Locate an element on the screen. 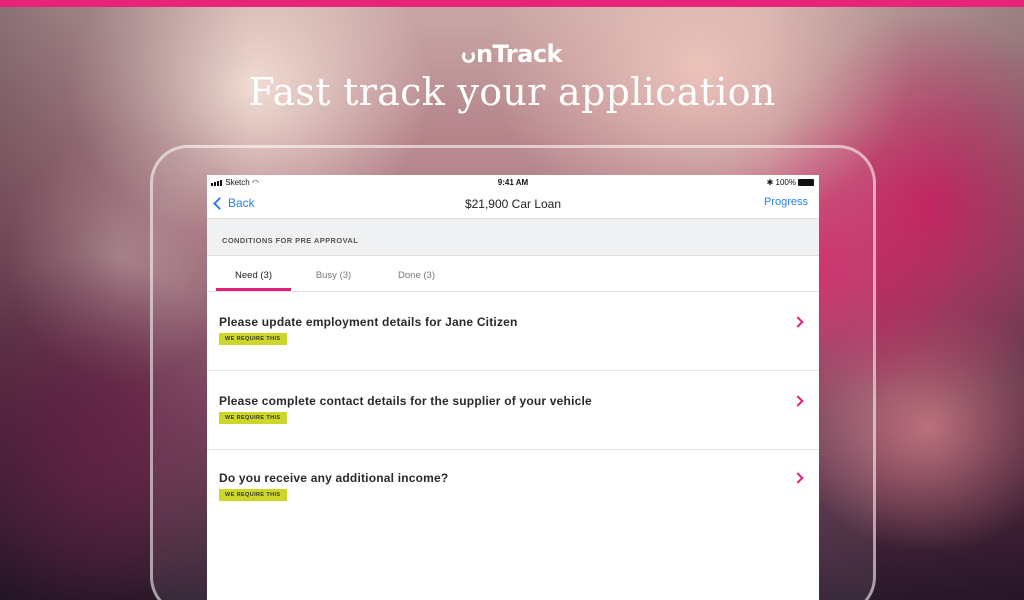  logo-text: nTrack is located at coordinates (519, 54).